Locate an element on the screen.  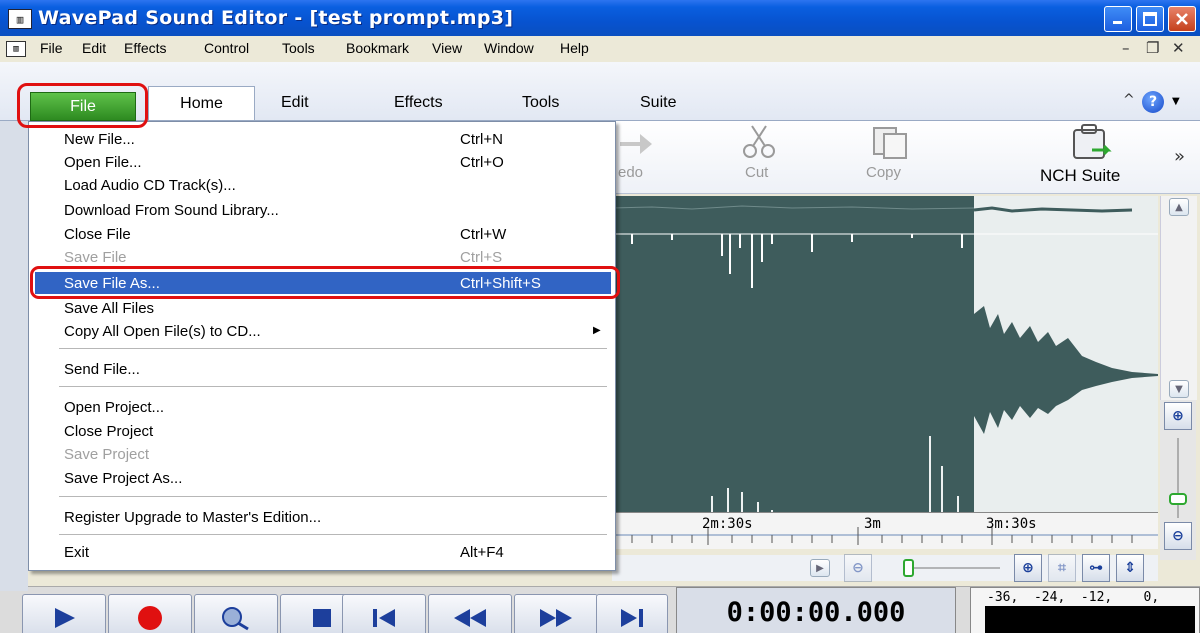
zoom-vertical-icon: ⇕ is located at coordinates (1130, 568).